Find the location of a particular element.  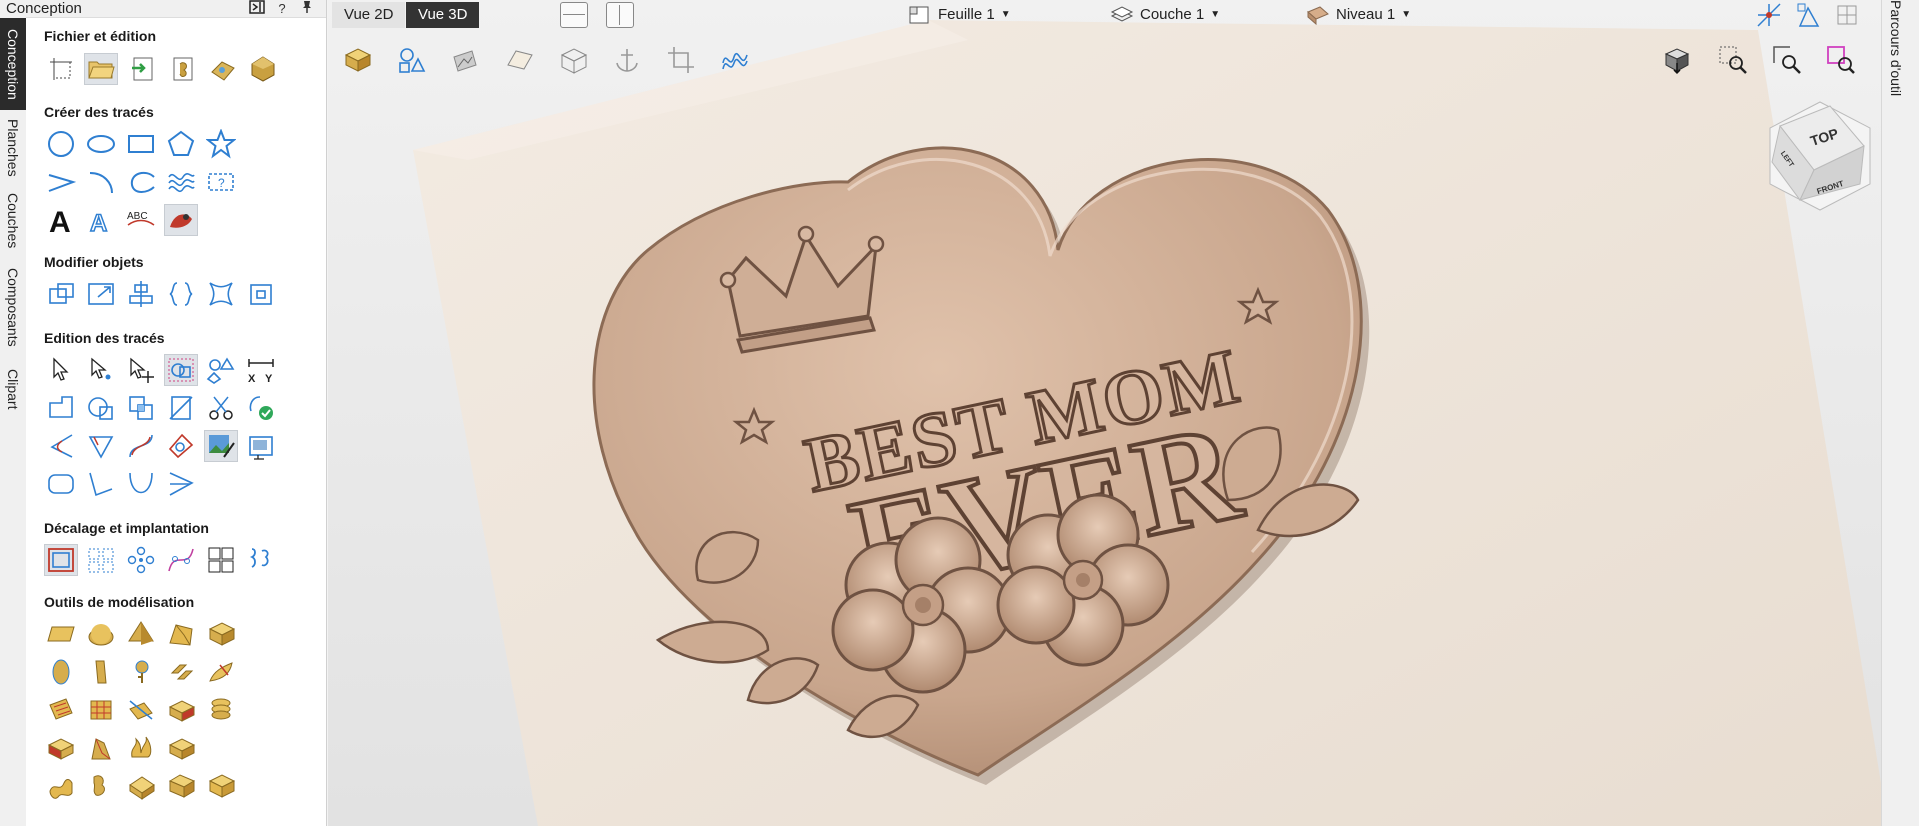

image-trace-icon is located at coordinates (261, 446).